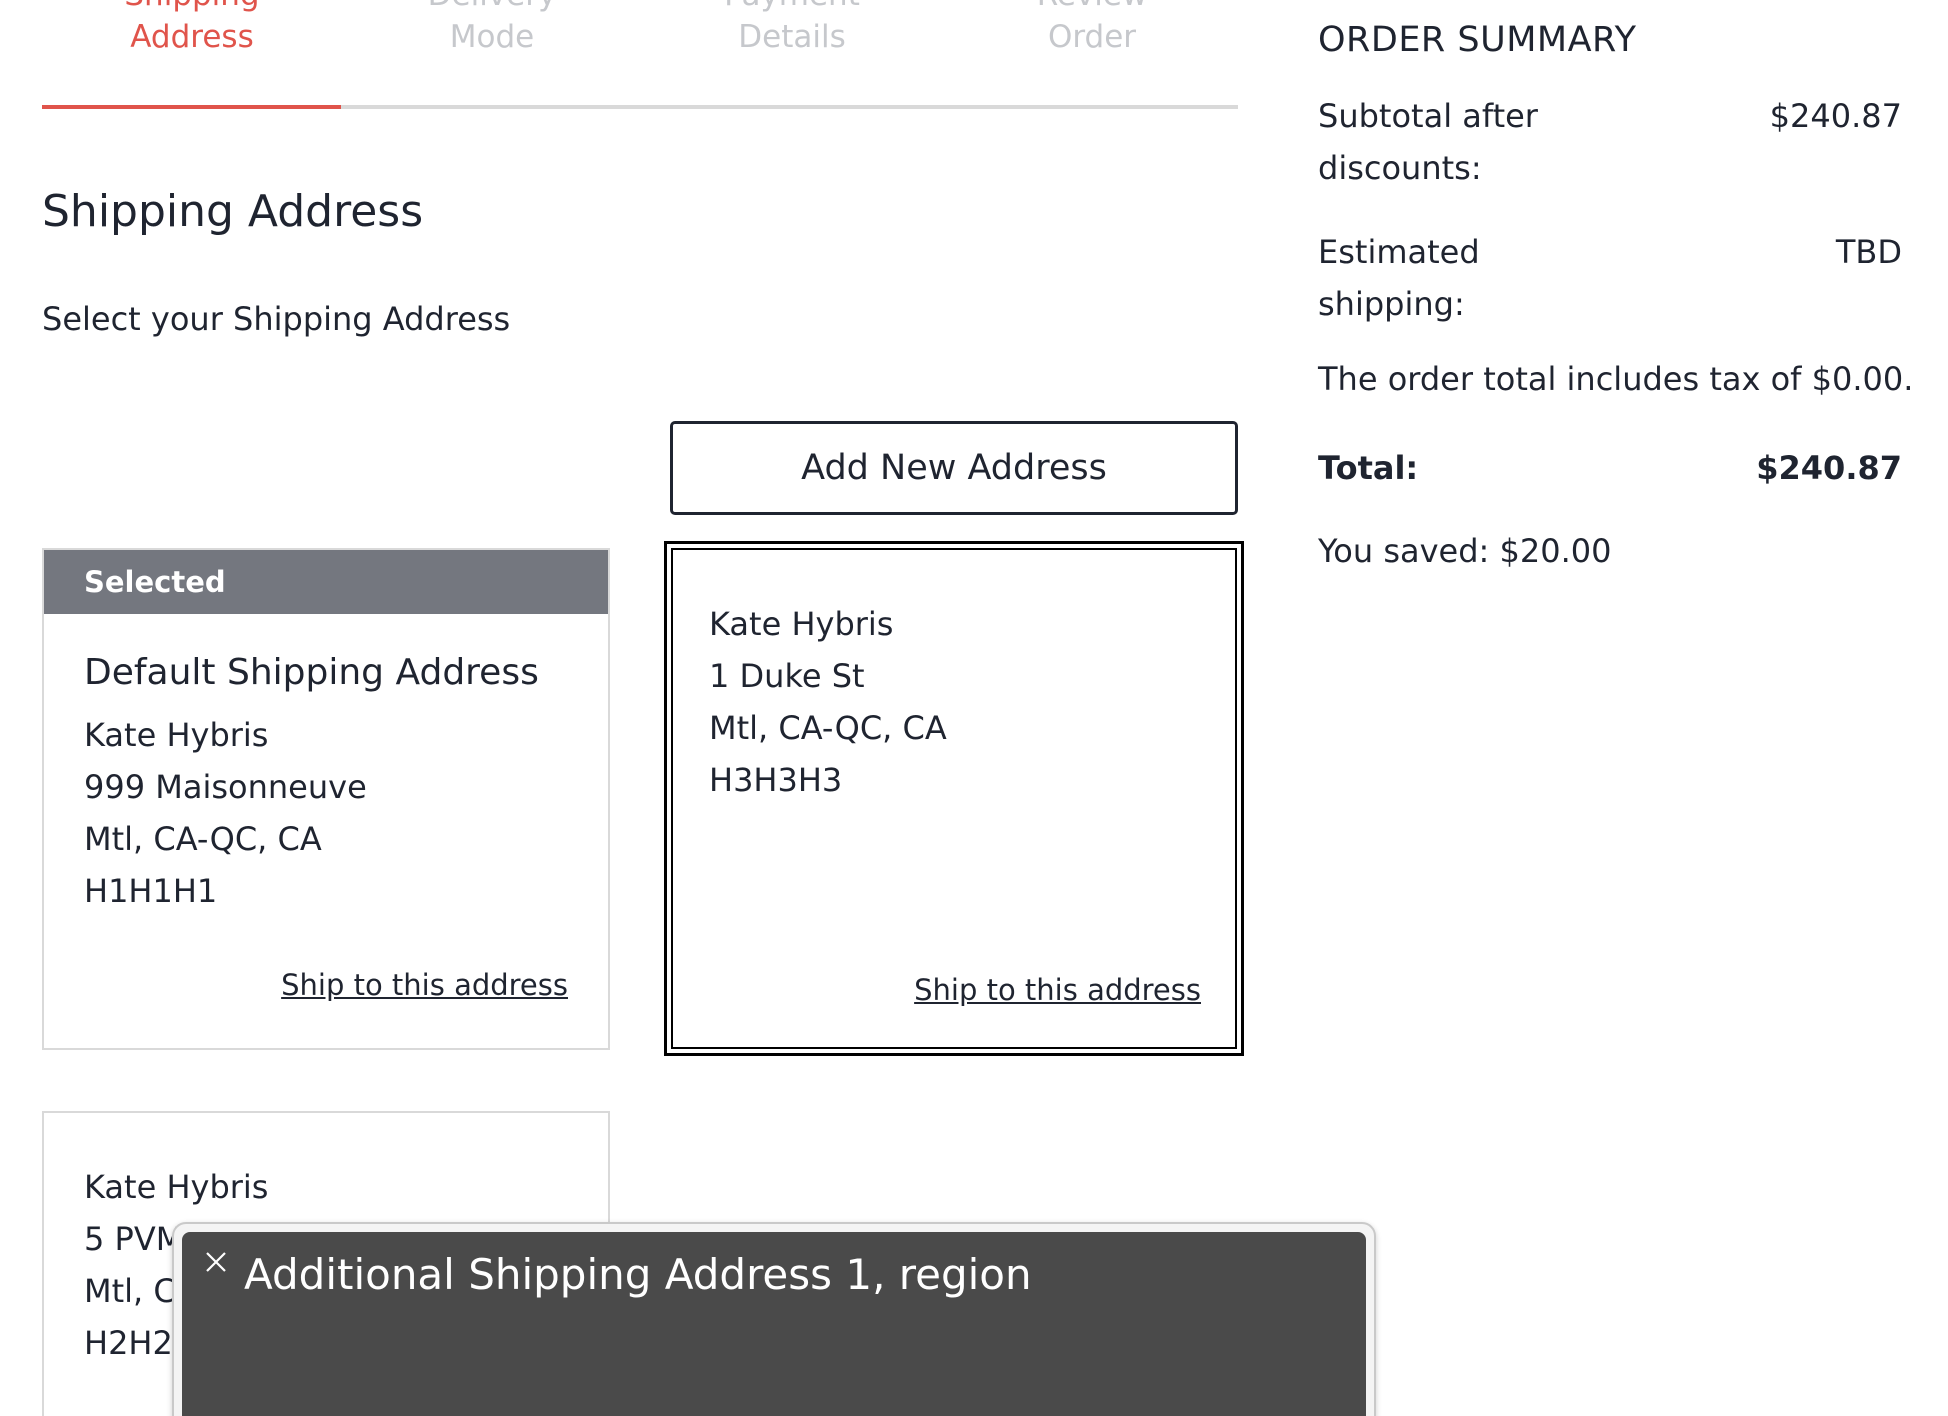 The height and width of the screenshot is (1416, 1948). I want to click on subtotal-label: Subtotal after discounts:, so click(1468, 142).